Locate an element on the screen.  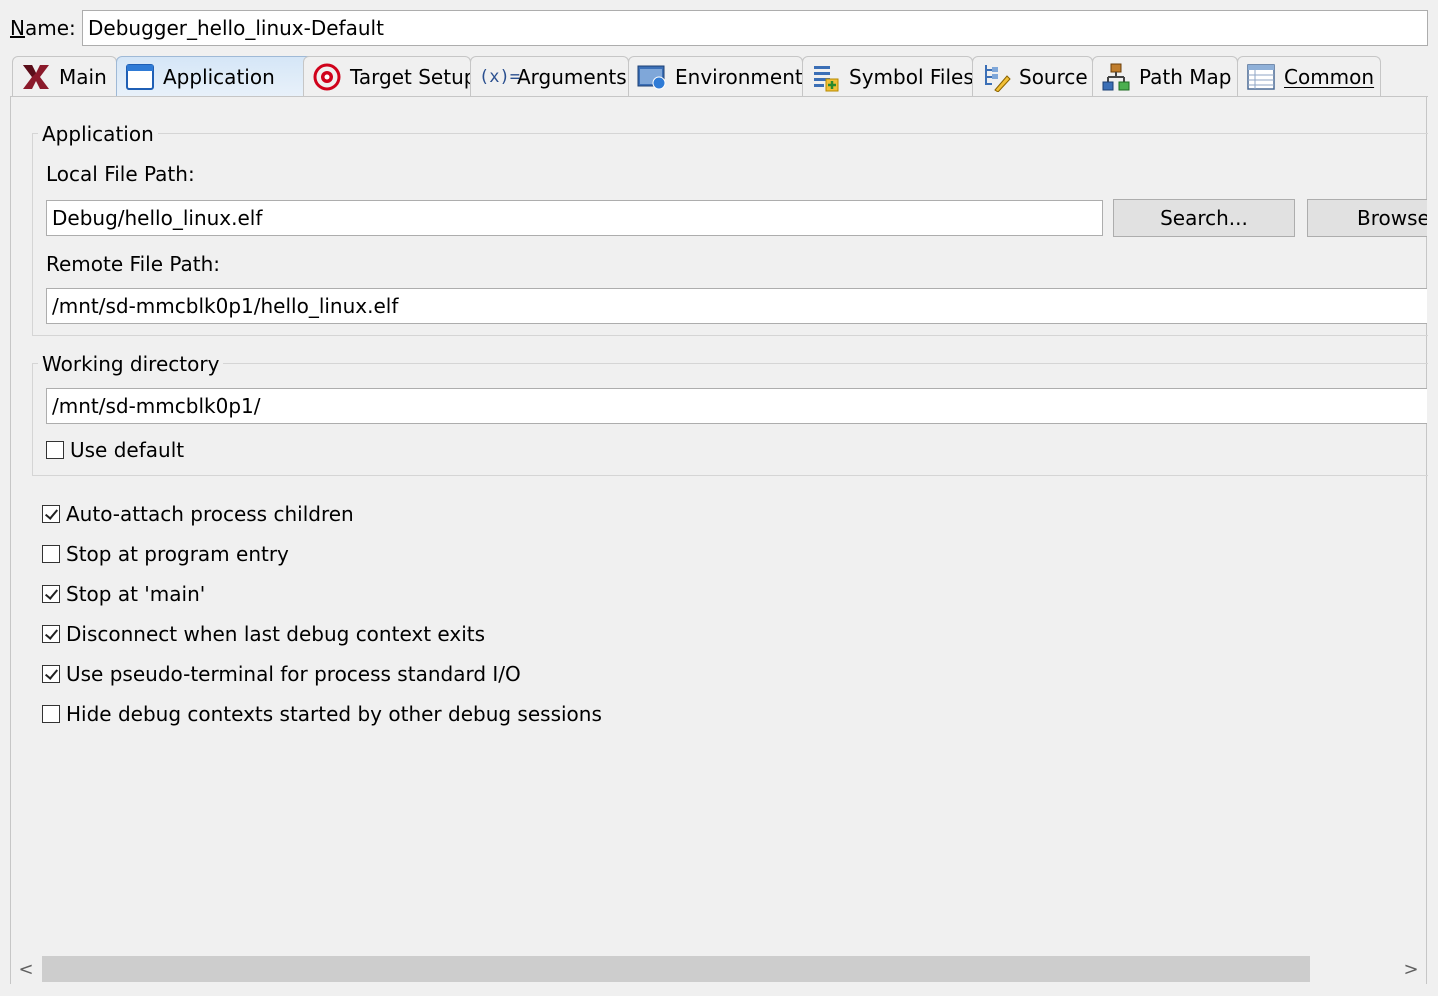
path-map-icon is located at coordinates (1116, 77).